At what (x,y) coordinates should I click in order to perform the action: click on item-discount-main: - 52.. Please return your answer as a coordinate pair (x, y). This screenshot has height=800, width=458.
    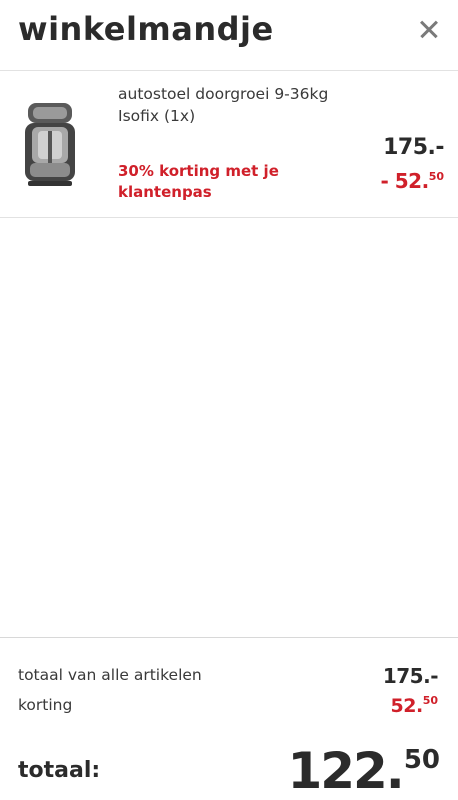
    Looking at the image, I should click on (404, 181).